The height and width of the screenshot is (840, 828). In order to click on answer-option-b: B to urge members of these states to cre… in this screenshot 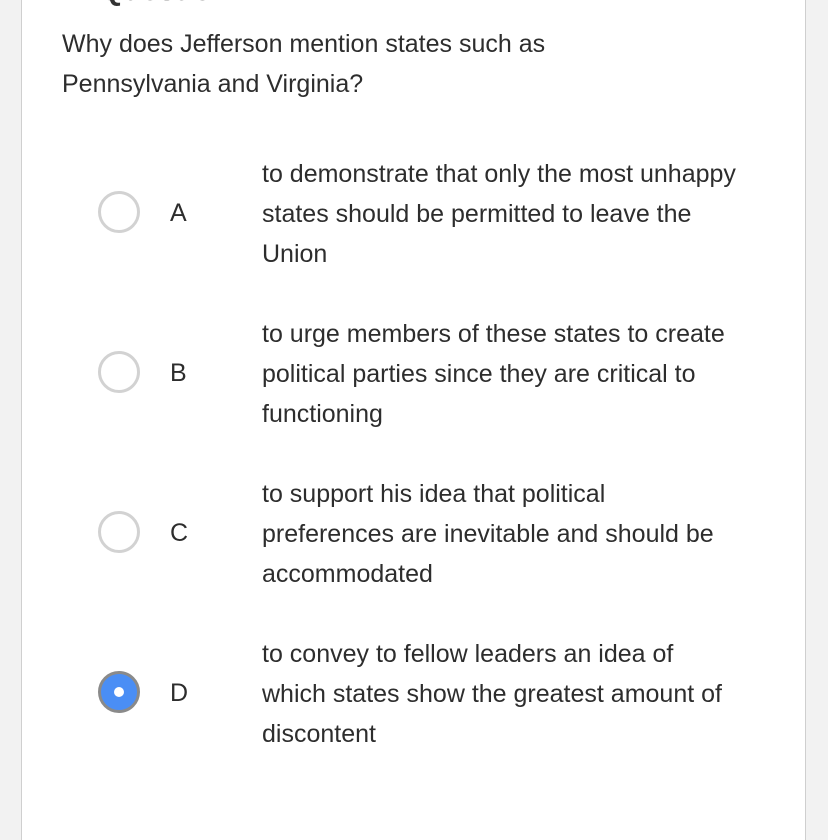, I will do `click(414, 374)`.